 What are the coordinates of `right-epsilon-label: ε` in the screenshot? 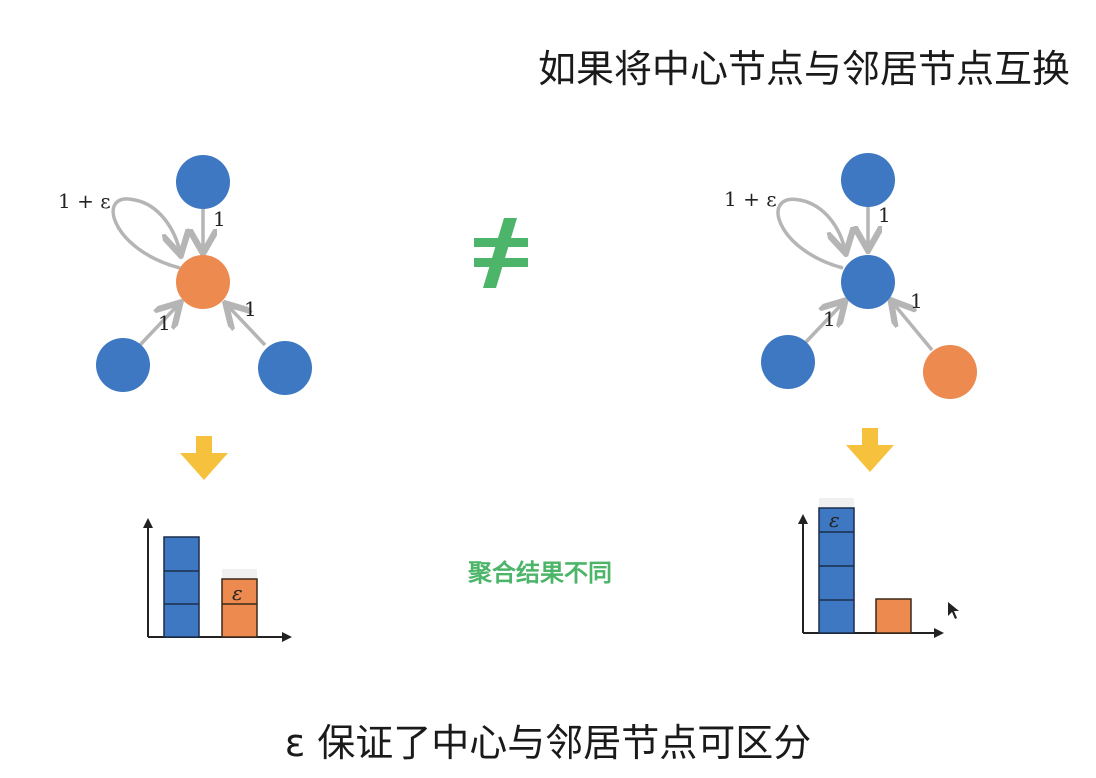 It's located at (834, 520).